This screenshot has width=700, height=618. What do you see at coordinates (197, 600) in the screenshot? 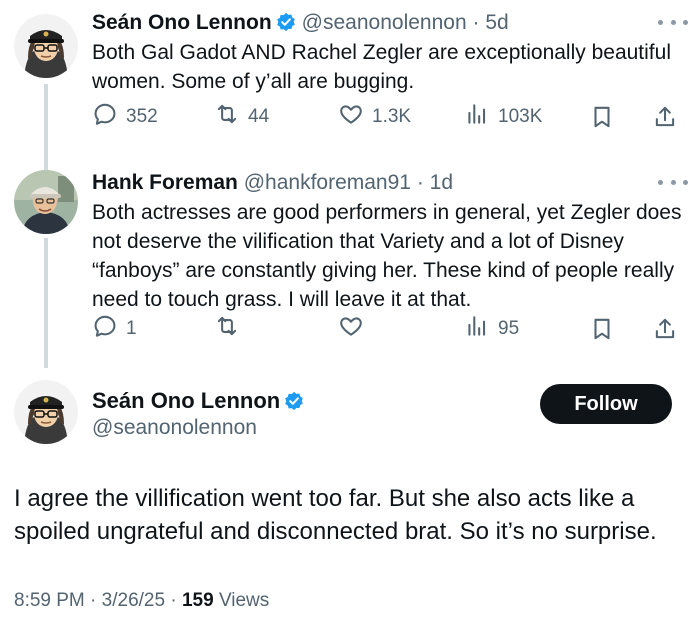
I see `views-count: 159` at bounding box center [197, 600].